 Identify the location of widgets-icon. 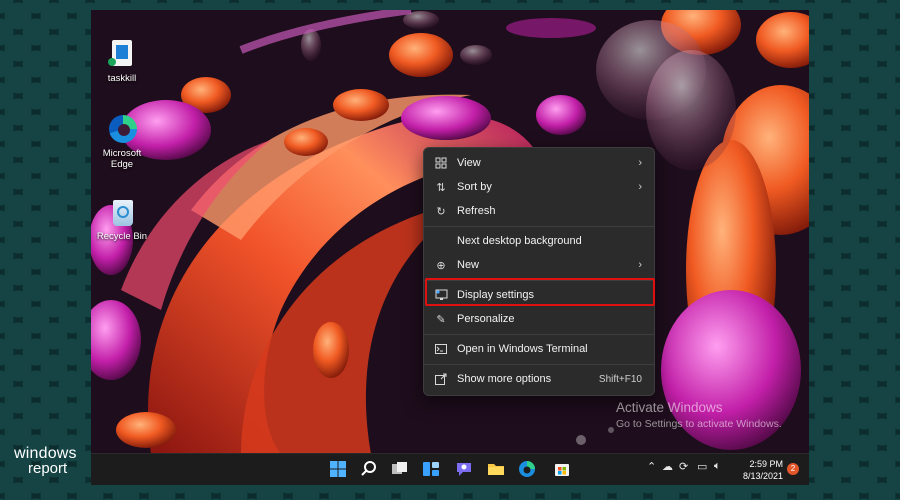
(431, 469).